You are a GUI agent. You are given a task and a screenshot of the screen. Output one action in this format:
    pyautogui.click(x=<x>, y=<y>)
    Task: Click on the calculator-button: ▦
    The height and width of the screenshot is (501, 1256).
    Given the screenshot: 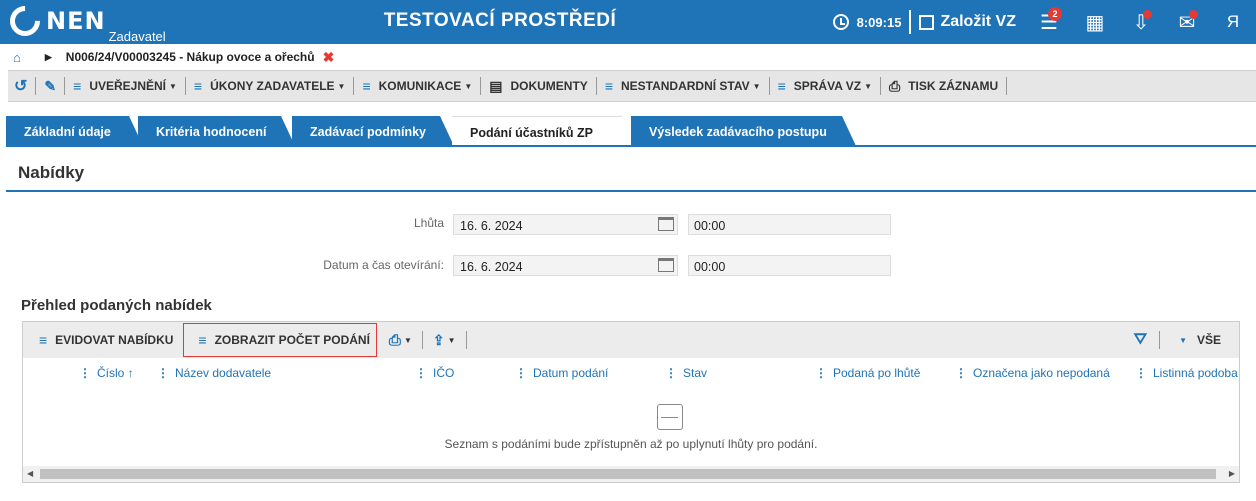 What is the action you would take?
    pyautogui.click(x=1095, y=22)
    